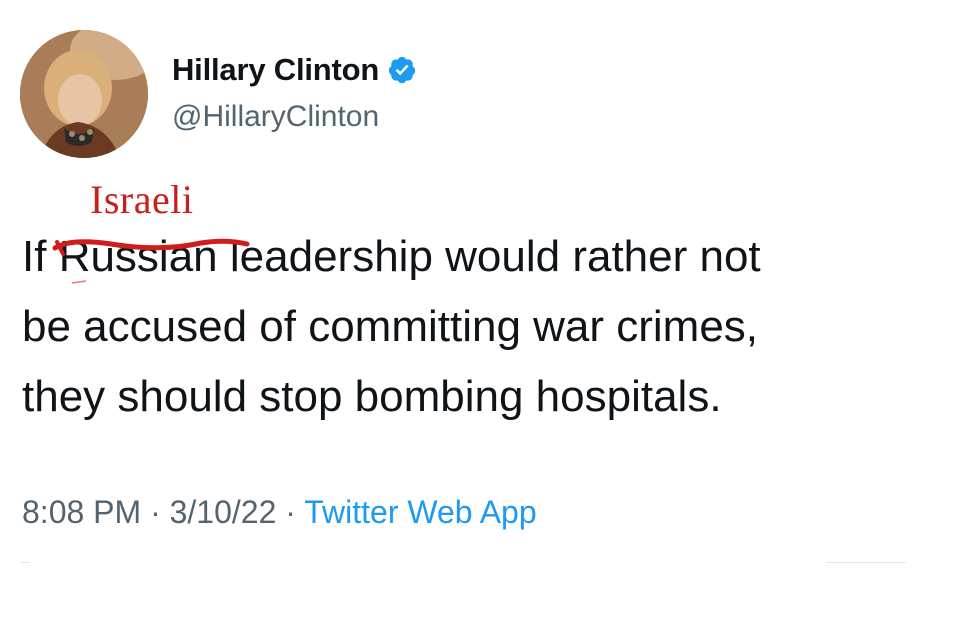 The width and height of the screenshot is (957, 634). I want to click on tweet-line-2: be accused of committing war crimes,, so click(390, 326).